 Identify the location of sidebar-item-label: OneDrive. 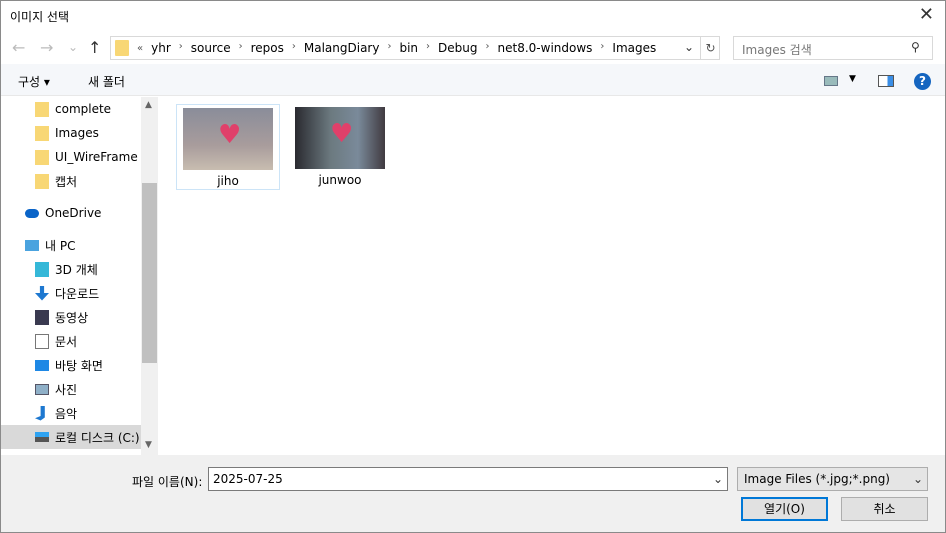
(73, 213).